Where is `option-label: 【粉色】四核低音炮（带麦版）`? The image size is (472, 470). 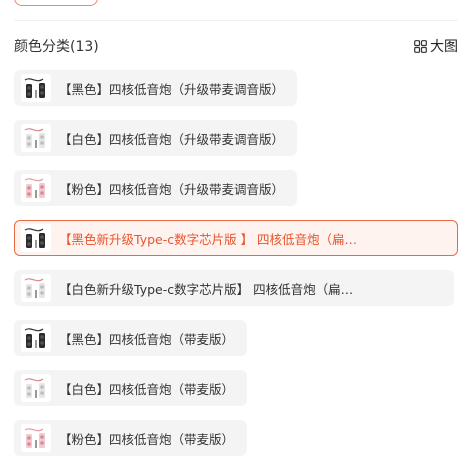 option-label: 【粉色】四核低音炮（带麦版） is located at coordinates (147, 439).